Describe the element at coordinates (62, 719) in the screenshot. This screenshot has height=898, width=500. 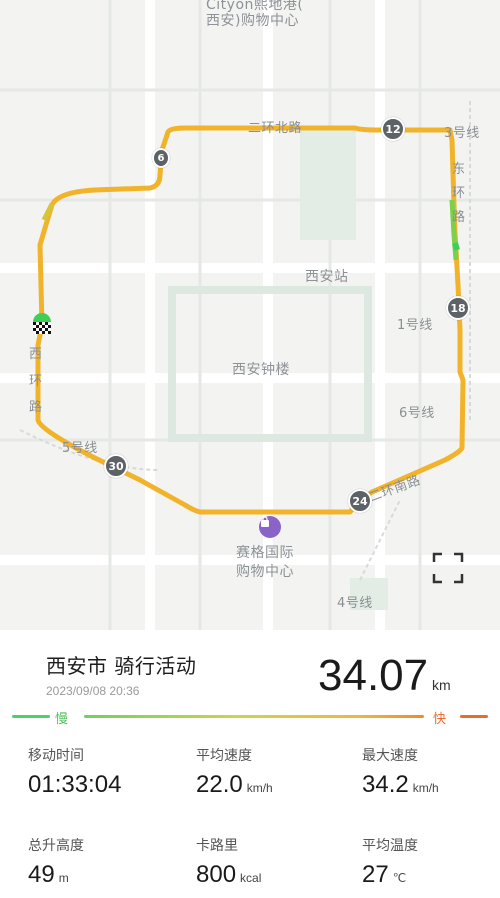
I see `legend-slow-label: 慢` at that location.